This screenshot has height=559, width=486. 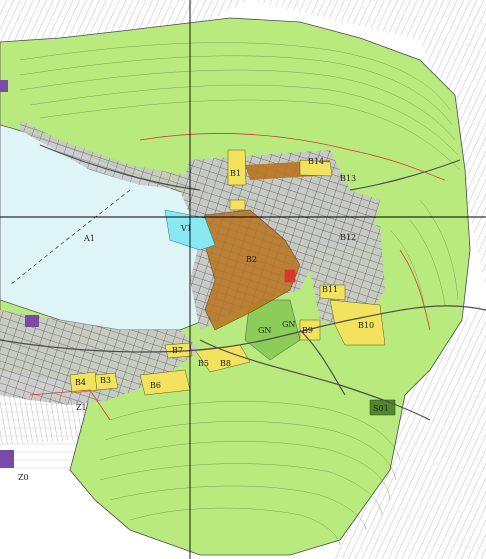 I want to click on zone-label-b7: B7, so click(x=177, y=350).